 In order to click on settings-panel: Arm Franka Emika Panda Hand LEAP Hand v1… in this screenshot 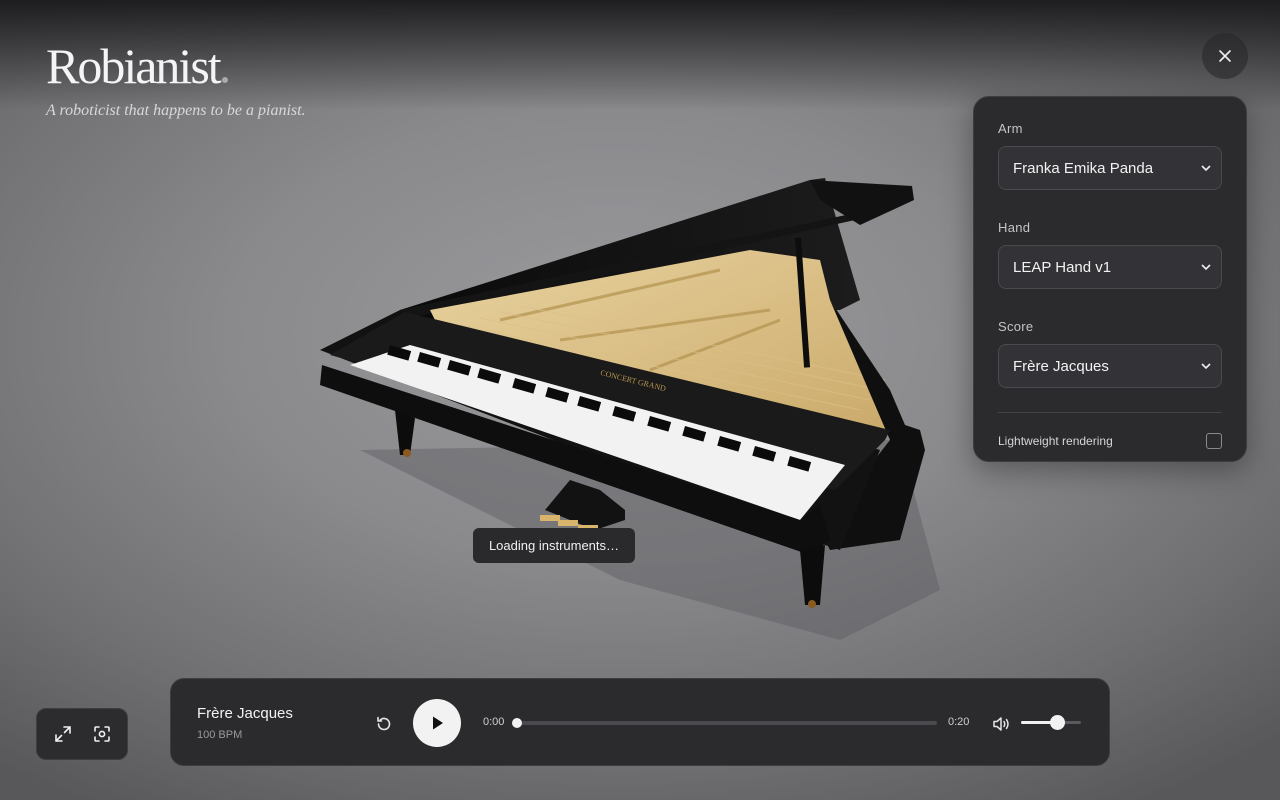, I will do `click(1110, 279)`.